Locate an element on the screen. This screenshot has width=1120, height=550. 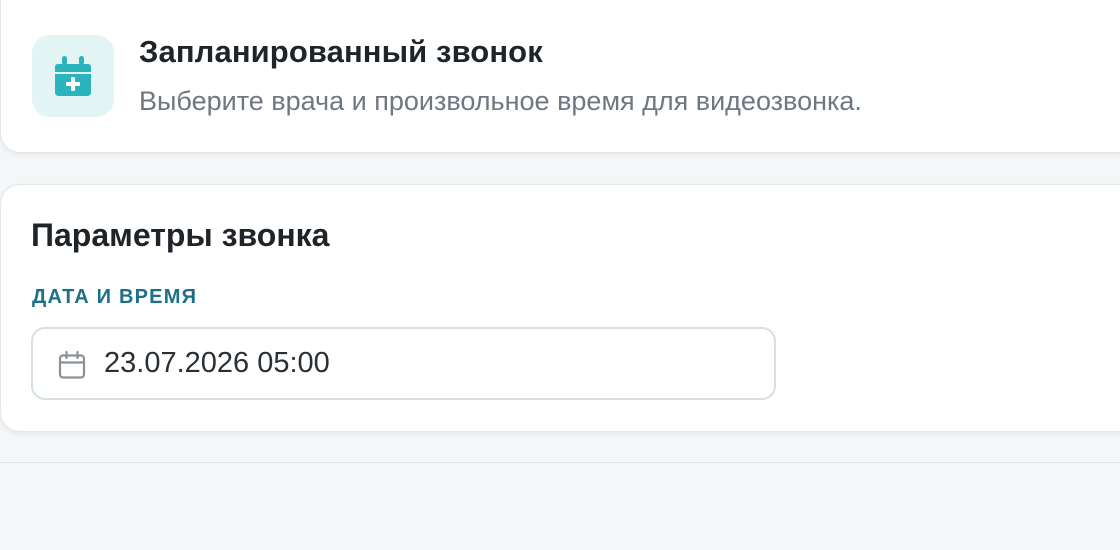
divider is located at coordinates (560, 462).